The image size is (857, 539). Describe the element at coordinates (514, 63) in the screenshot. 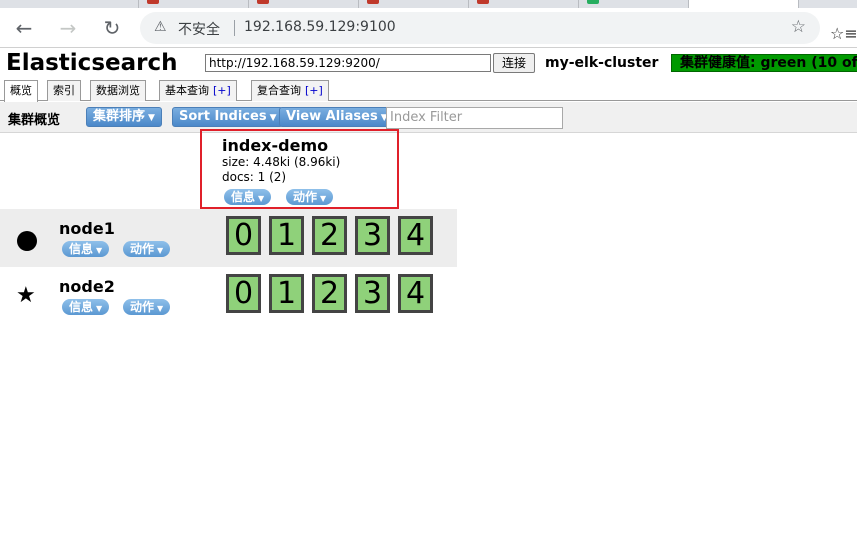

I see `connect-button: 连接` at that location.